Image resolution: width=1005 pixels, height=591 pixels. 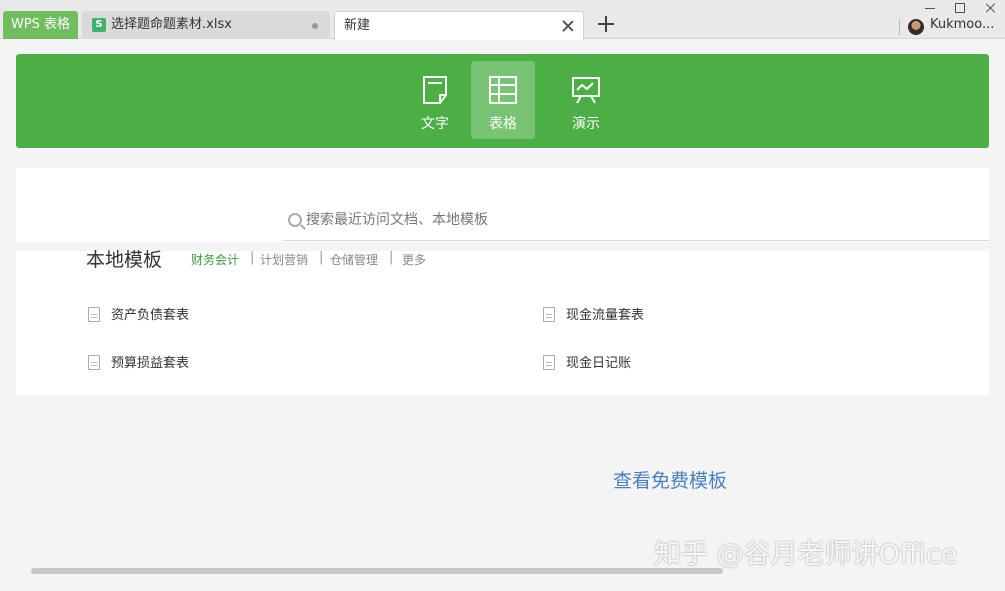 What do you see at coordinates (215, 259) in the screenshot?
I see `category-finance: 财务会计` at bounding box center [215, 259].